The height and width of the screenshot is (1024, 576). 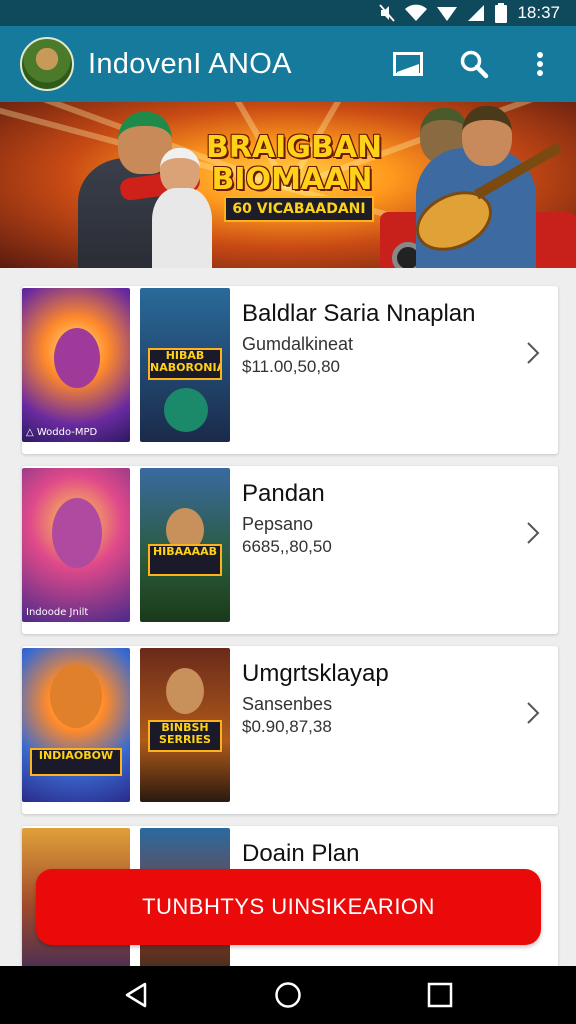 I want to click on item-subtitle: Sansenbes, so click(x=287, y=704).